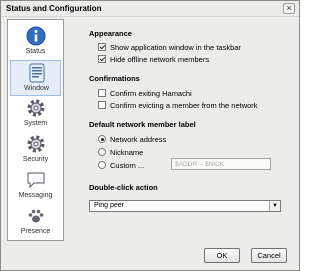 This screenshot has width=320, height=271. Describe the element at coordinates (54, 8) in the screenshot. I see `window-title: Status and Configuration` at that location.